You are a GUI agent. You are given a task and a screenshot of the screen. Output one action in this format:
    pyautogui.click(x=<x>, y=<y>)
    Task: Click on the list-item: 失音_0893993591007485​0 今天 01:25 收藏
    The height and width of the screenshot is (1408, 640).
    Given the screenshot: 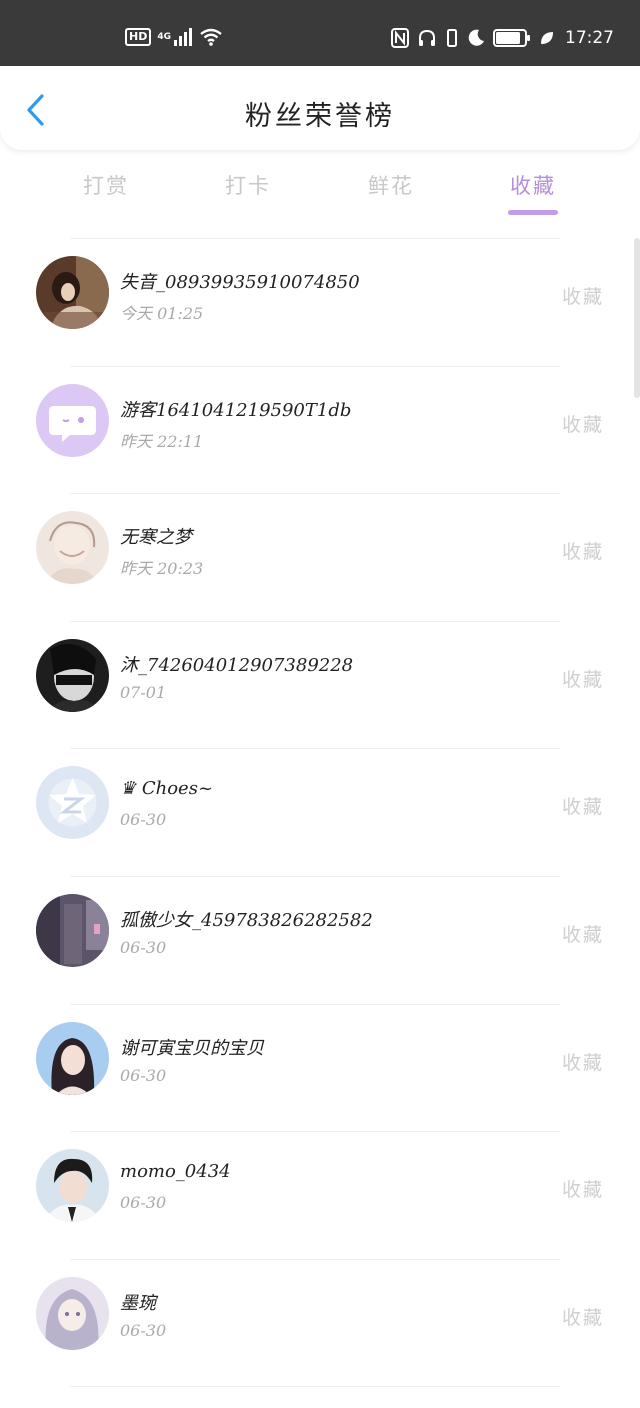 What is the action you would take?
    pyautogui.click(x=320, y=302)
    